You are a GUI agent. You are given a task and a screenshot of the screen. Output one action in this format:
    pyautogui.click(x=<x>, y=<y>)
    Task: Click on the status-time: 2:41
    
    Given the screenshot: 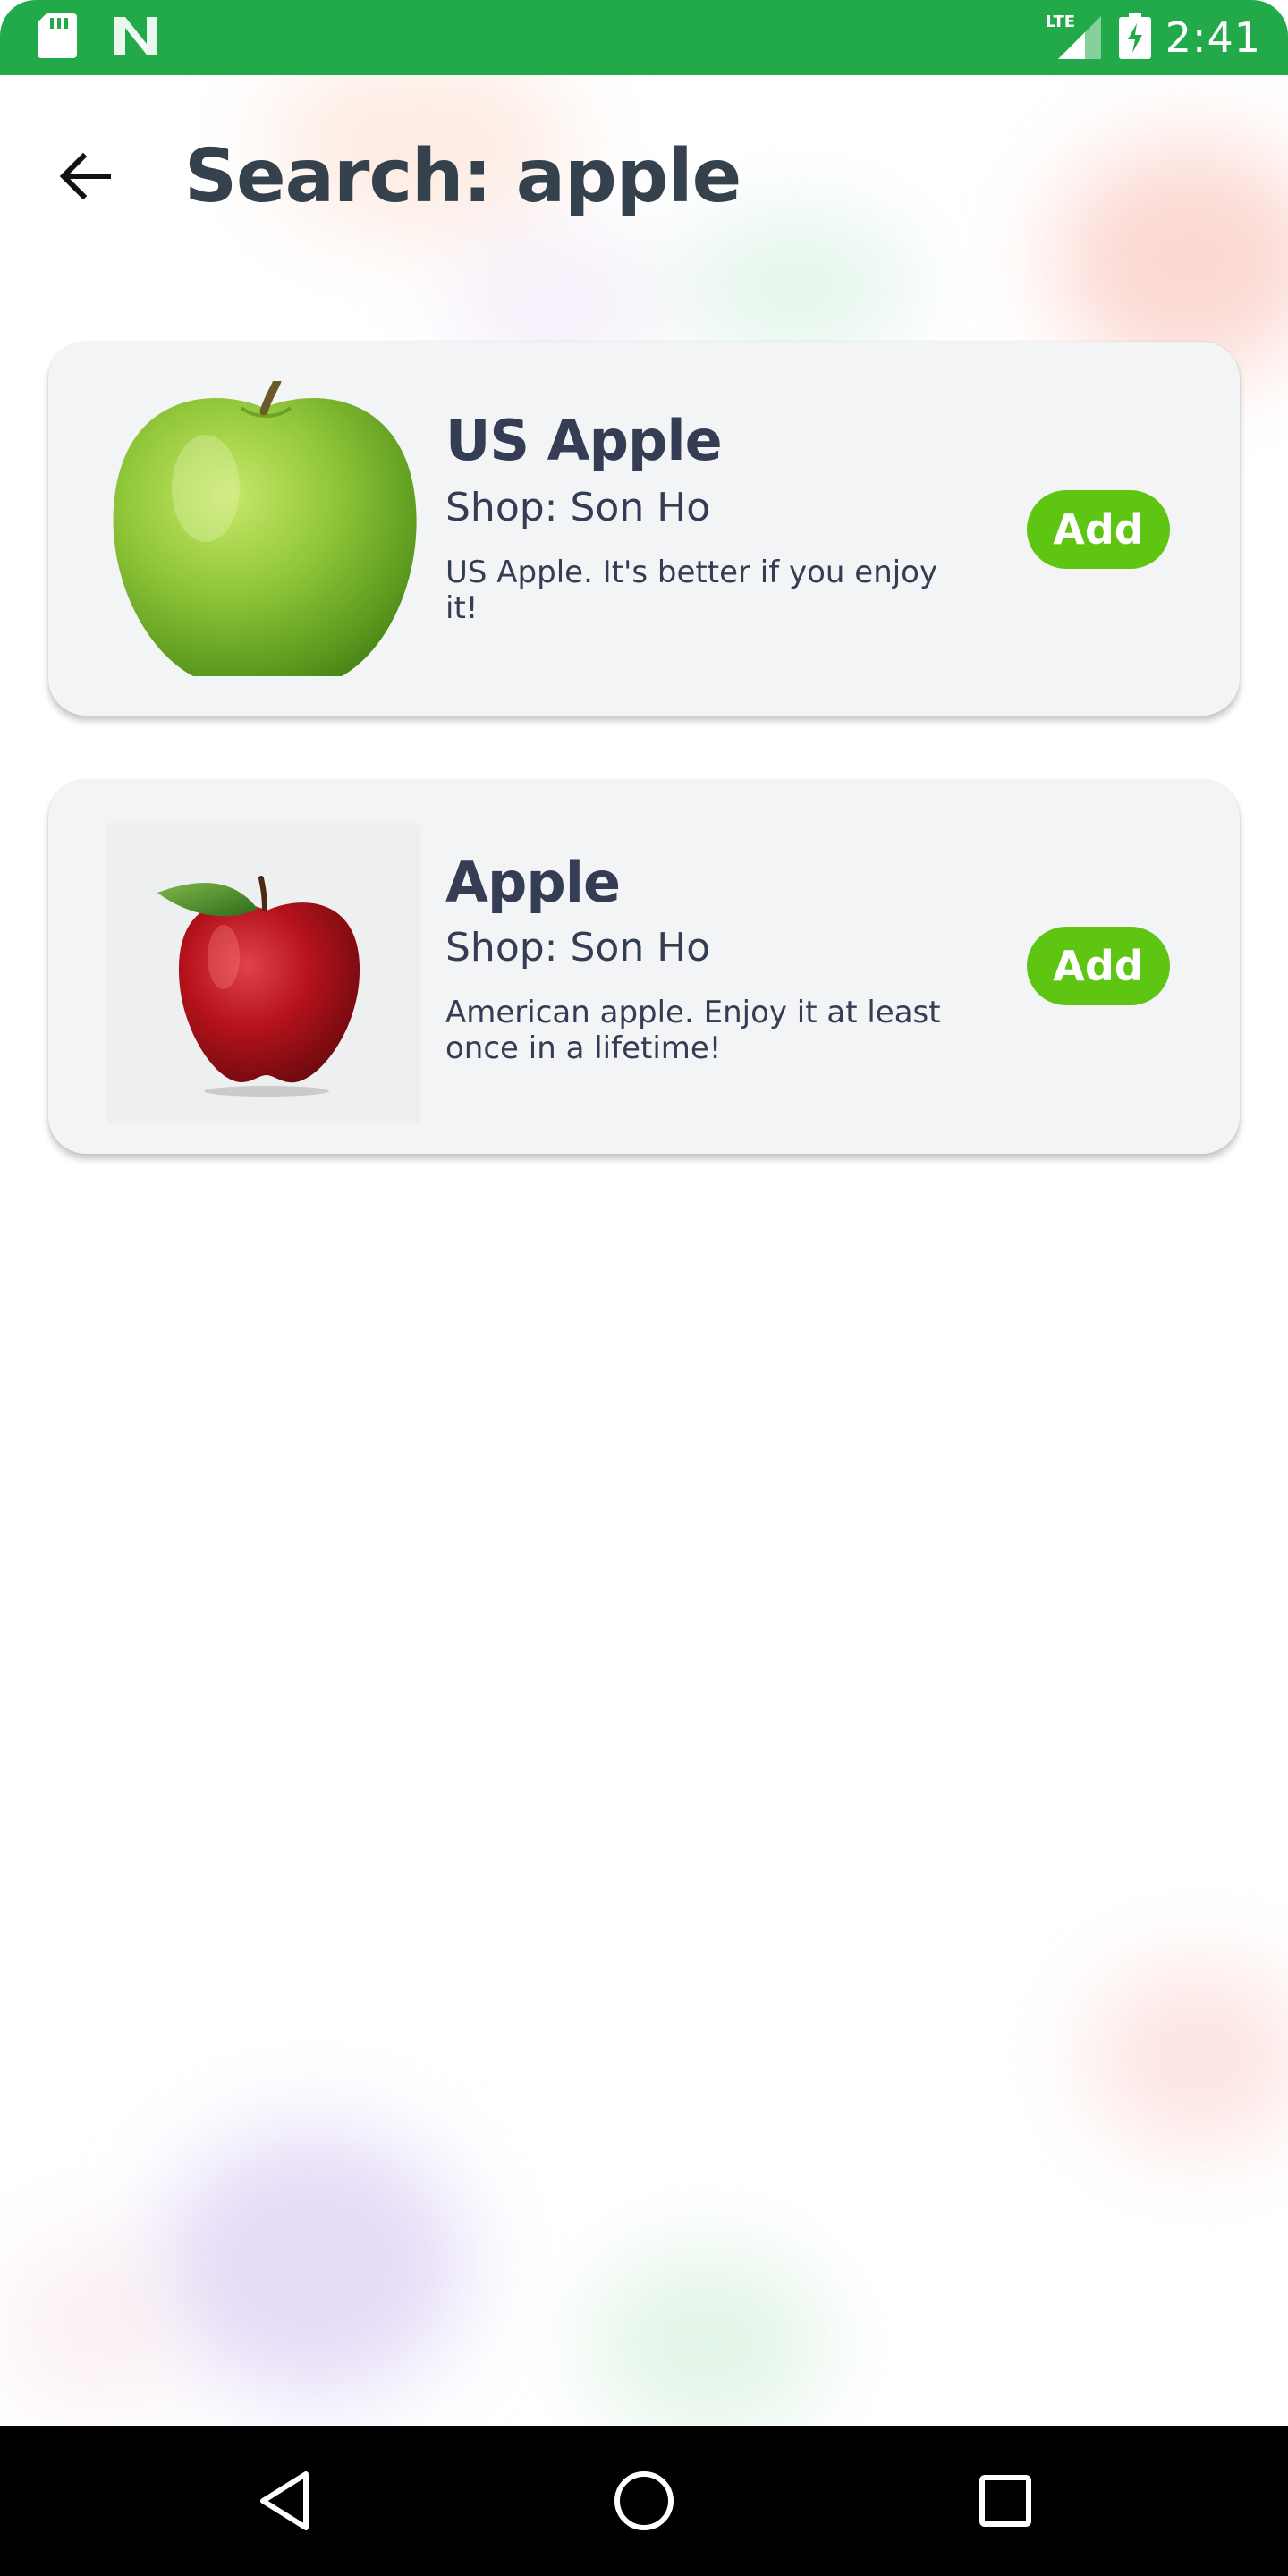 What is the action you would take?
    pyautogui.click(x=1213, y=37)
    